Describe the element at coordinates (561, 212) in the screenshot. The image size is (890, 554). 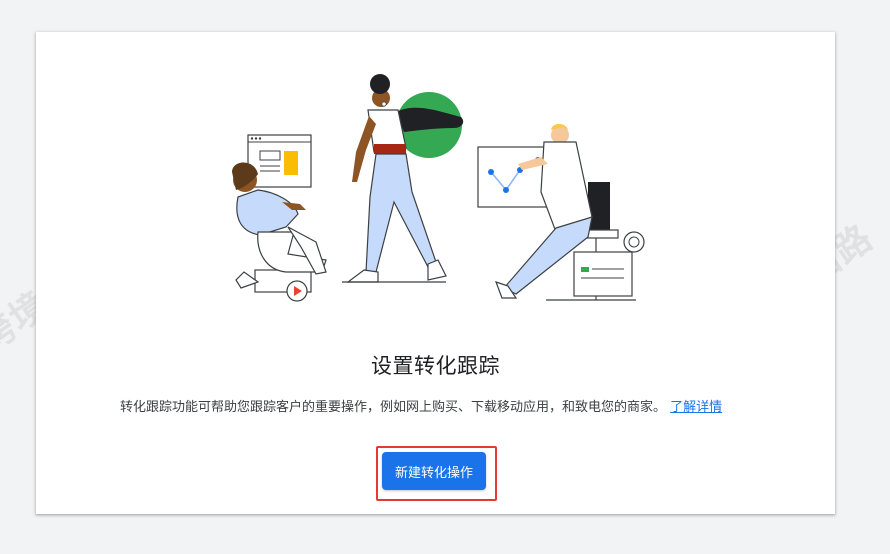
I see `right-person-figure` at that location.